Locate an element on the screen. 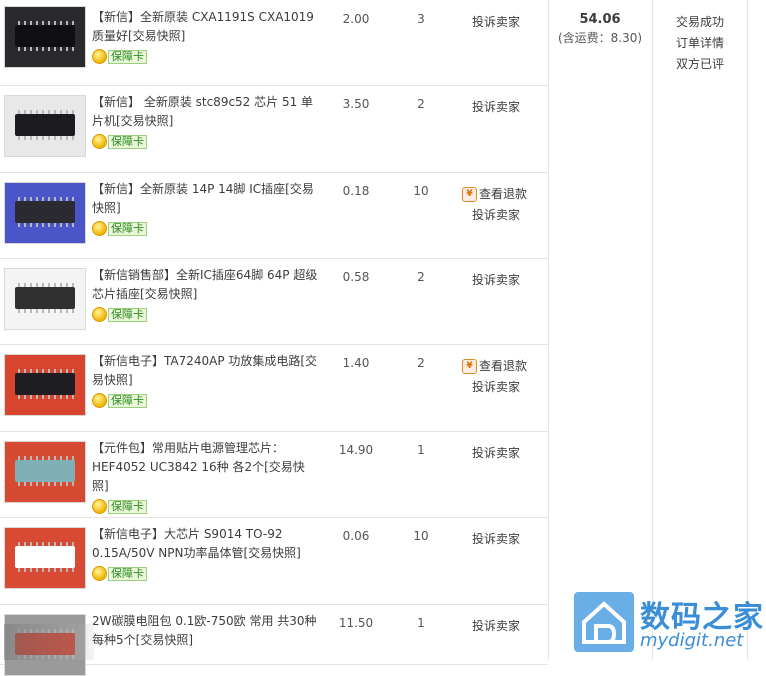 The width and height of the screenshot is (766, 676). order-shipping-fee: (含运费：8.30) is located at coordinates (600, 38).